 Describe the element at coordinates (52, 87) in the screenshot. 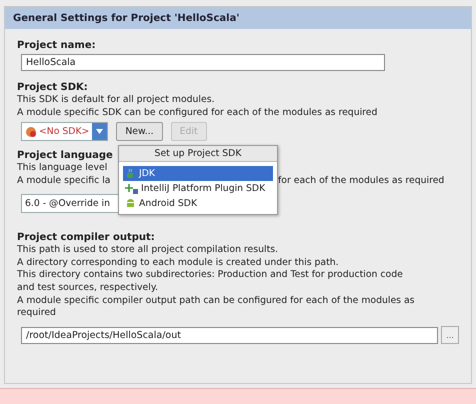

I see `section-label: Project SDK:` at that location.